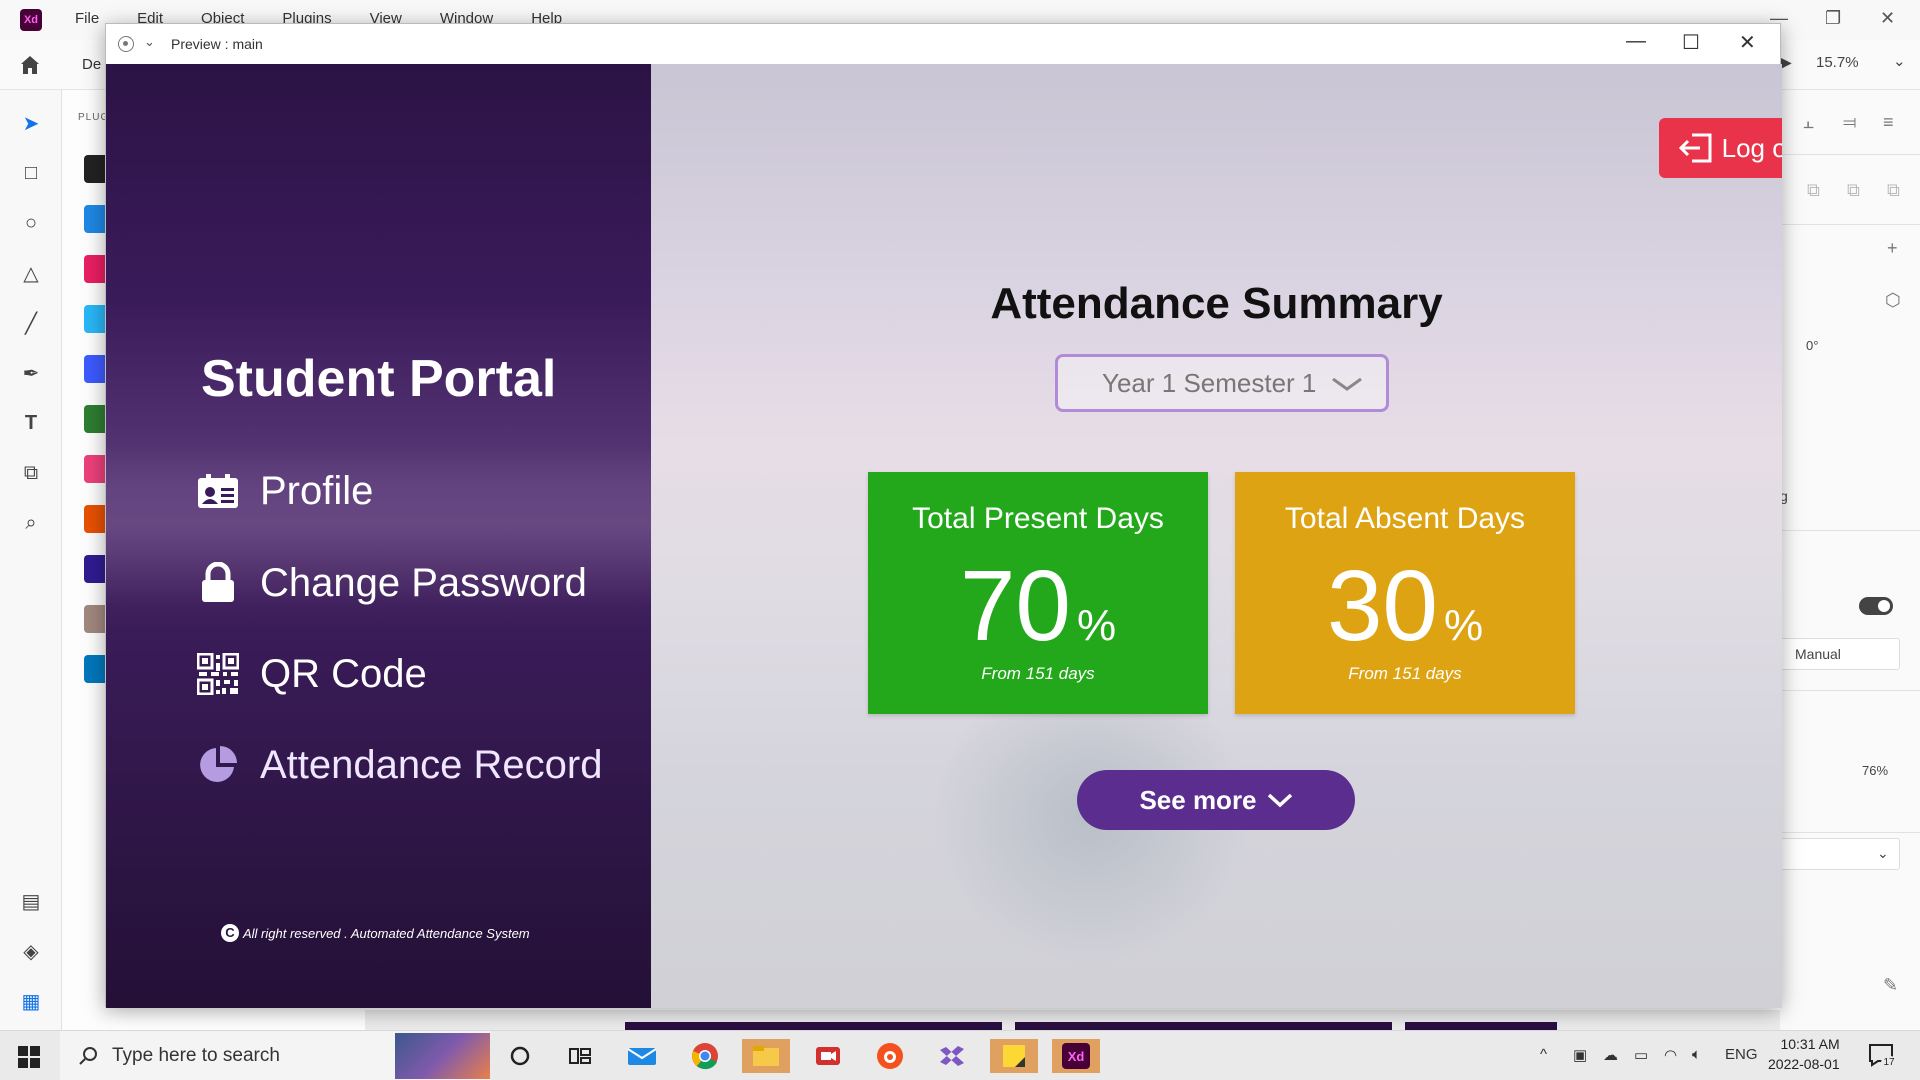  What do you see at coordinates (31, 423) in the screenshot?
I see `text-tool-icon: T` at bounding box center [31, 423].